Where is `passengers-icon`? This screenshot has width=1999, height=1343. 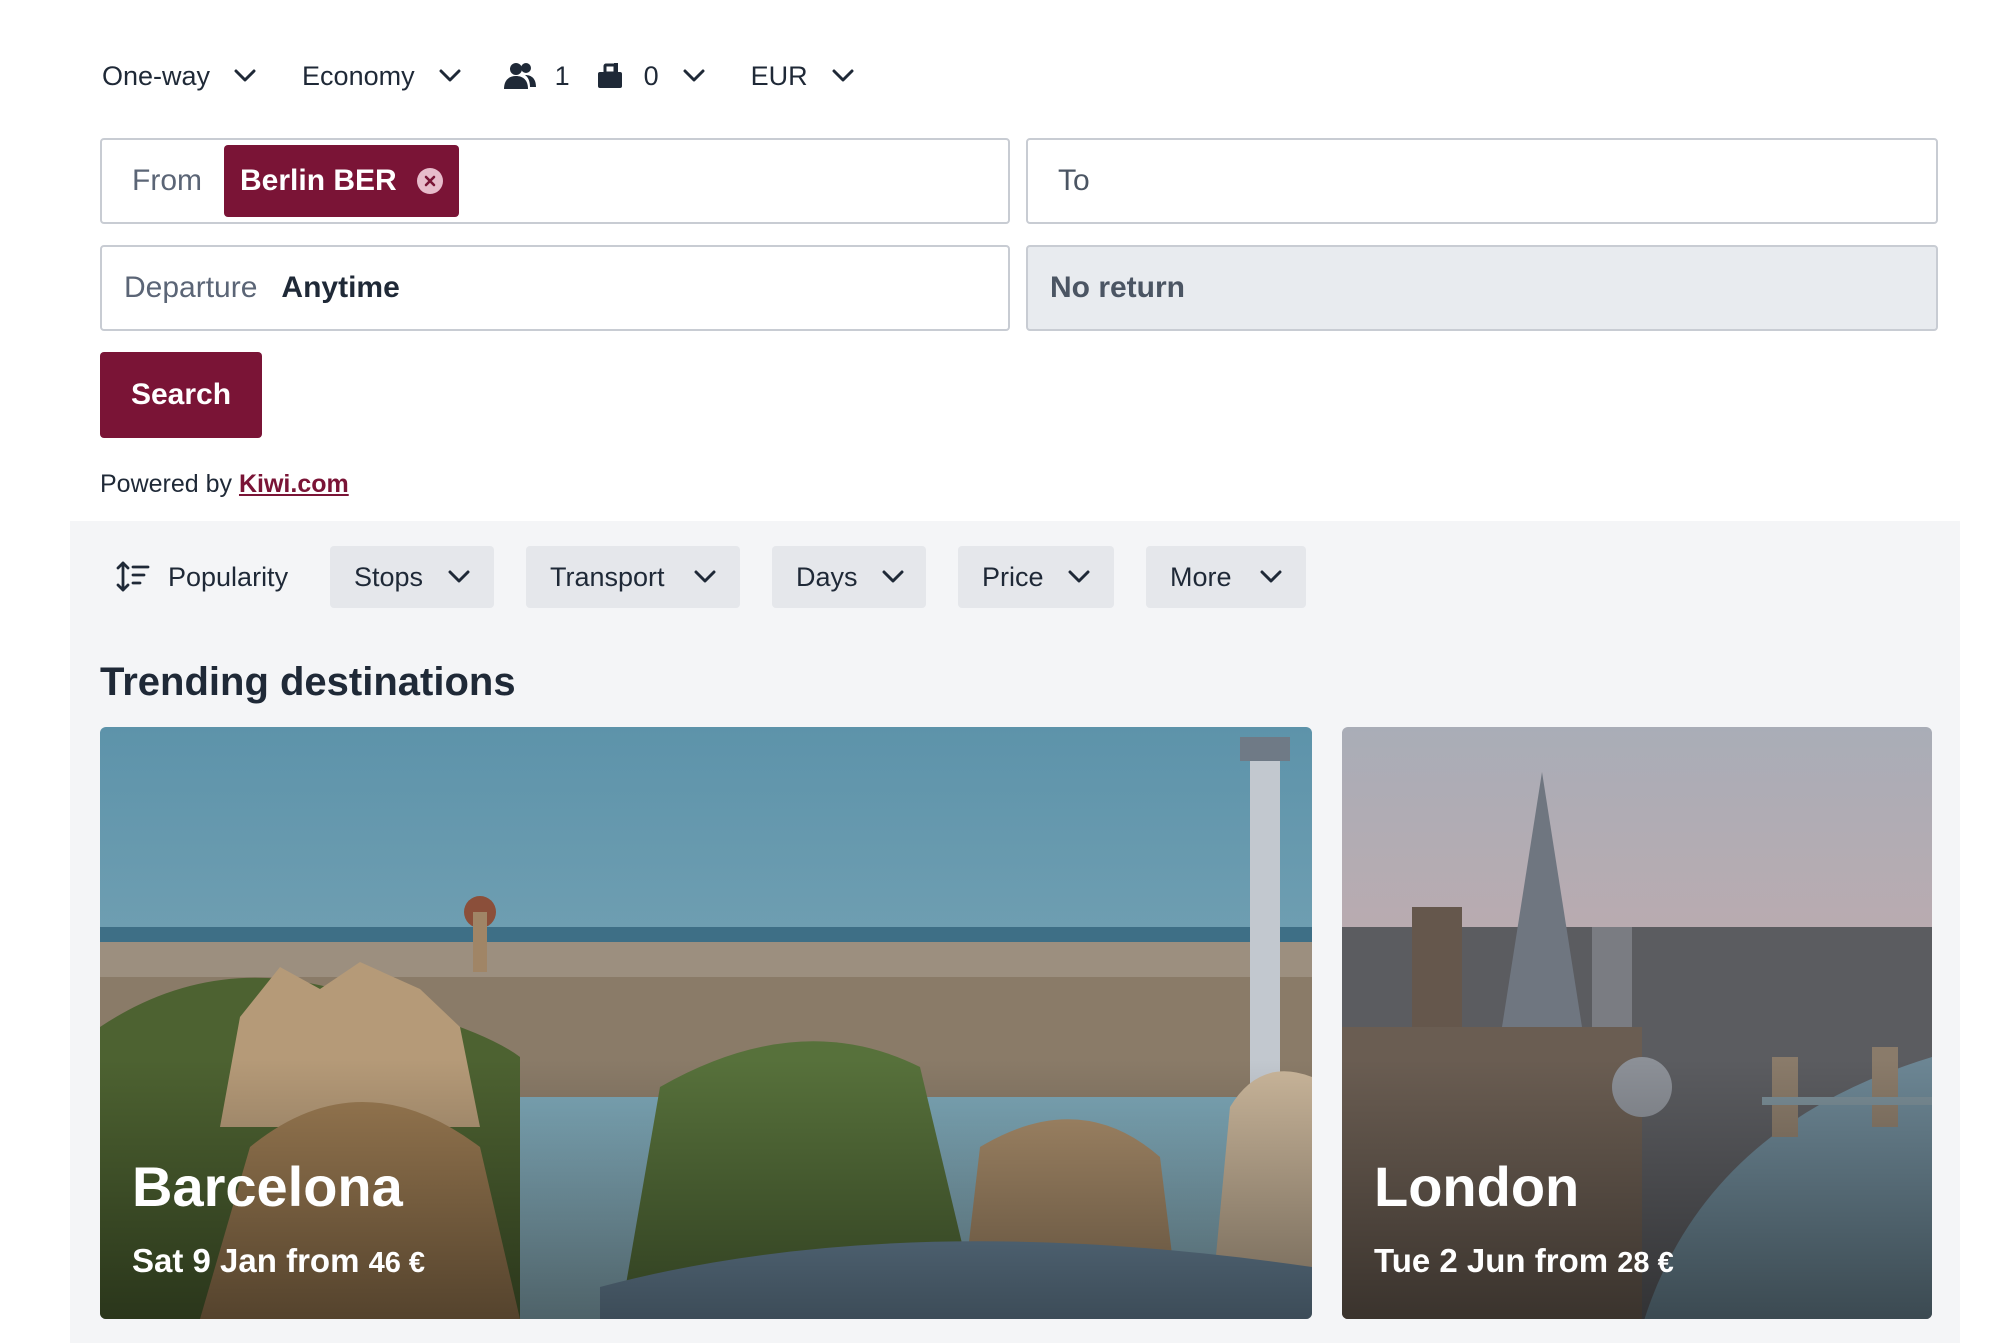 passengers-icon is located at coordinates (520, 76).